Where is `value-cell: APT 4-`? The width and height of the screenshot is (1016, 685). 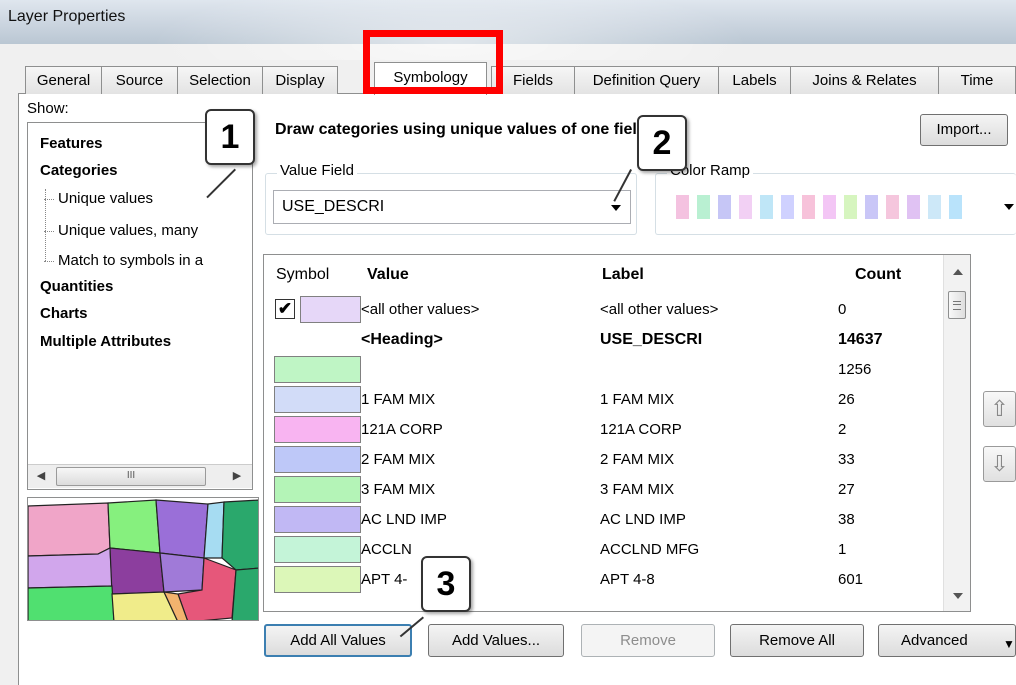
value-cell: APT 4- is located at coordinates (384, 579).